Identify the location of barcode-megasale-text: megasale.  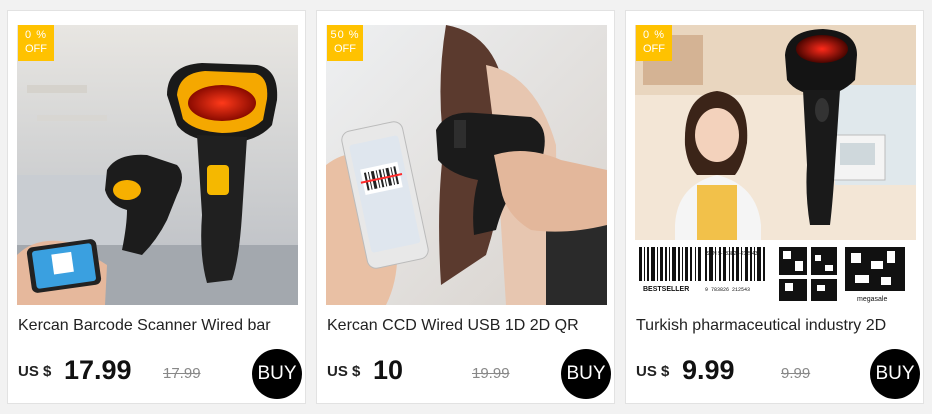
(872, 299).